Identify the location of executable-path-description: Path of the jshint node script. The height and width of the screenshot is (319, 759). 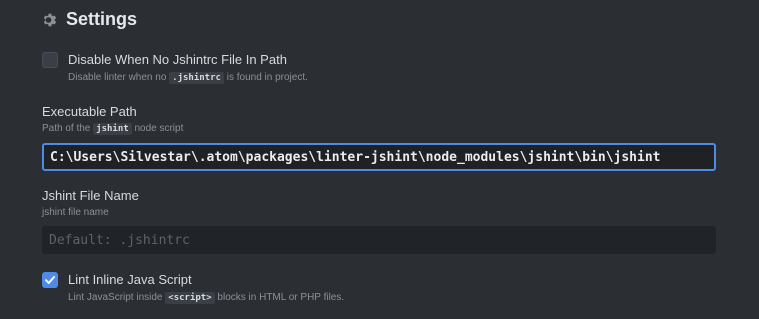
(113, 129).